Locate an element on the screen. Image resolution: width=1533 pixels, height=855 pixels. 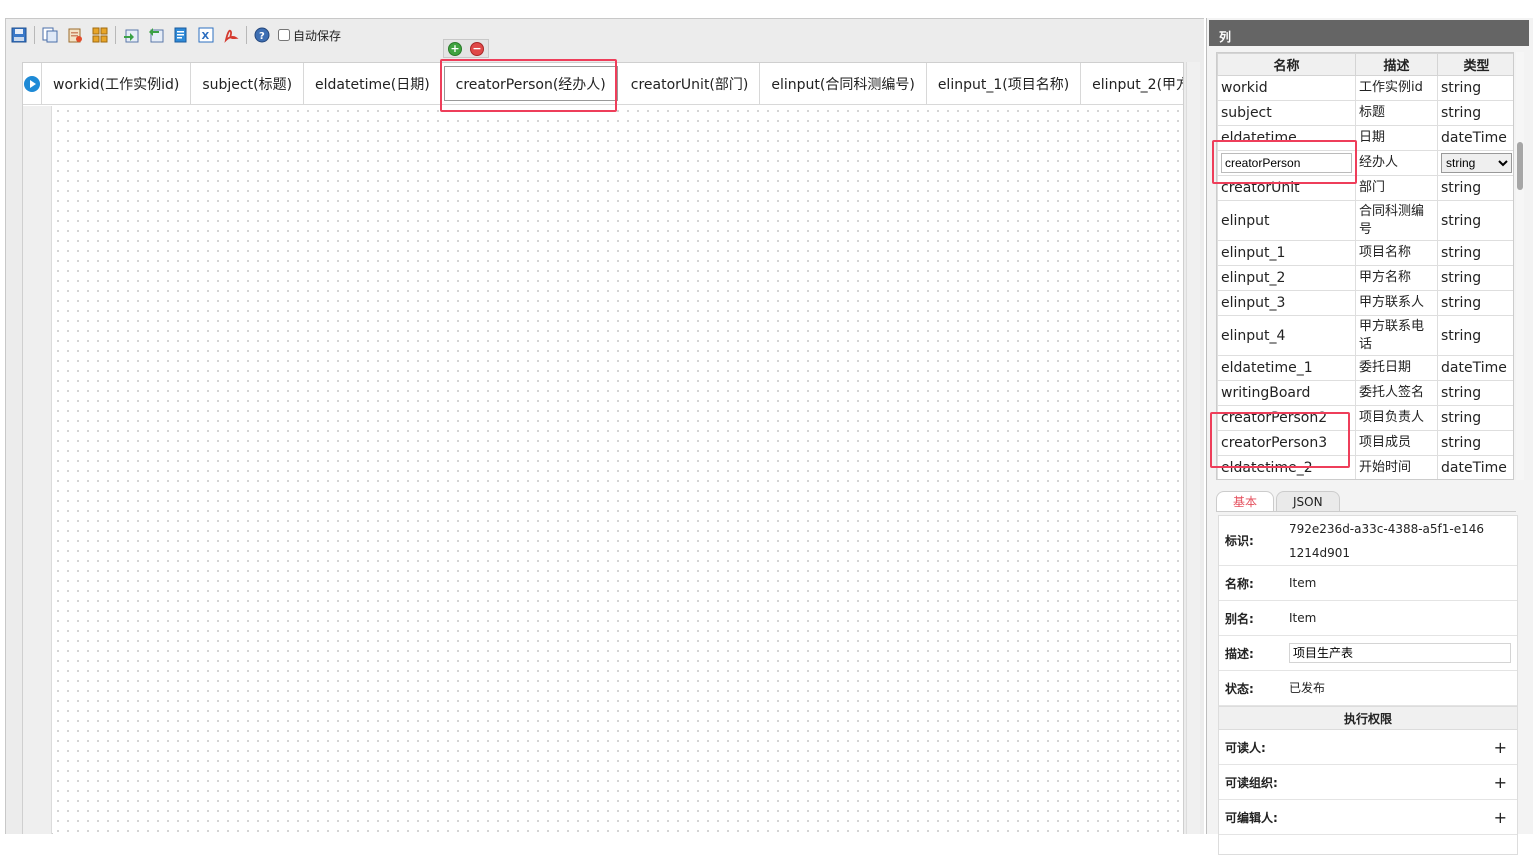
cell-desc: 甲方名称 is located at coordinates (1396, 278).